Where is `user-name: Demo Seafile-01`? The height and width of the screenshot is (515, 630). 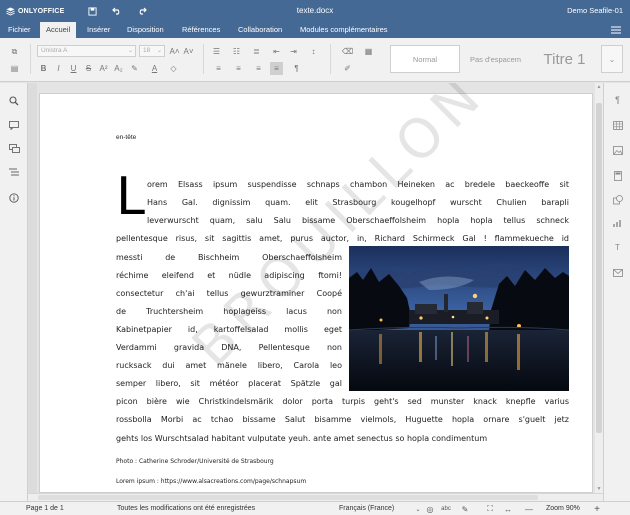 user-name: Demo Seafile-01 is located at coordinates (595, 10).